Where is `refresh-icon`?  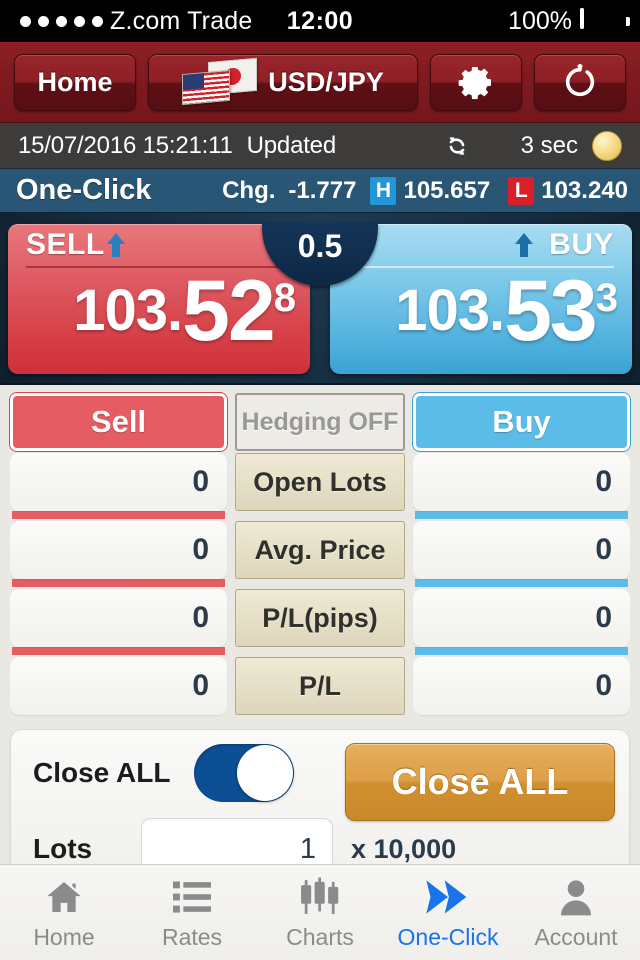 refresh-icon is located at coordinates (580, 80).